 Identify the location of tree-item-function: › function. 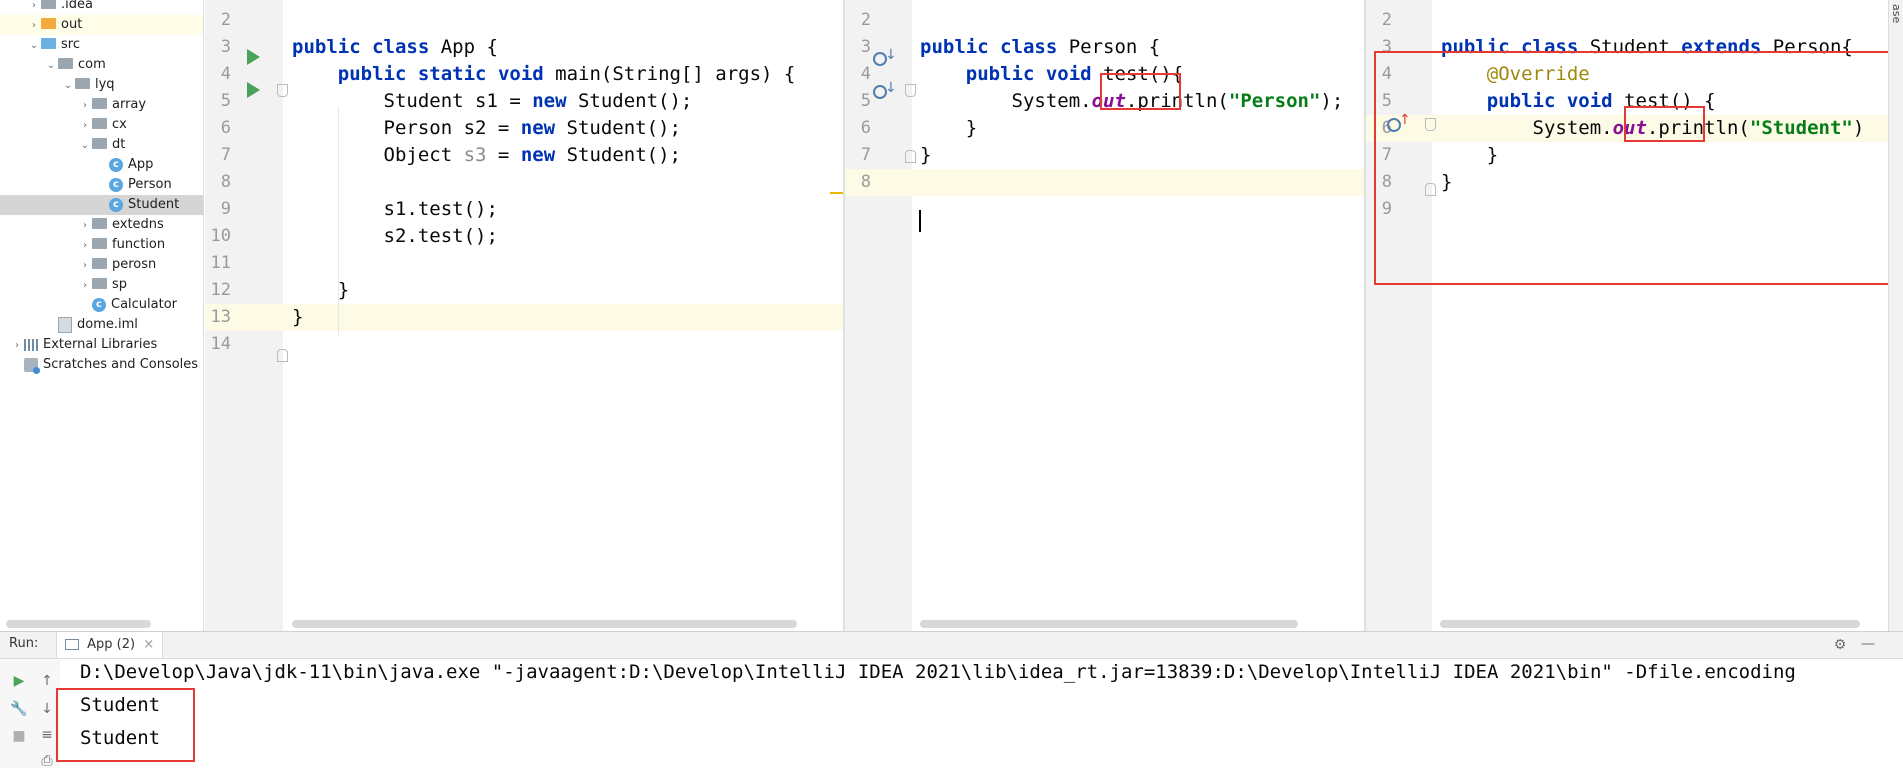
(101, 245).